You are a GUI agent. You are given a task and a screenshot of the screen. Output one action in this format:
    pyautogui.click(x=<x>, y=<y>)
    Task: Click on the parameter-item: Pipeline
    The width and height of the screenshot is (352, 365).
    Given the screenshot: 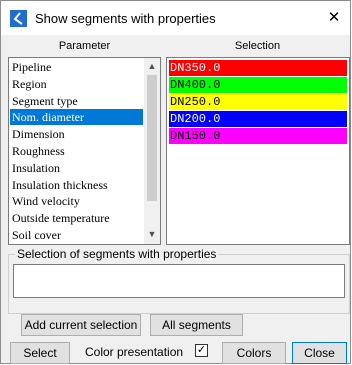 What is the action you would take?
    pyautogui.click(x=76, y=67)
    